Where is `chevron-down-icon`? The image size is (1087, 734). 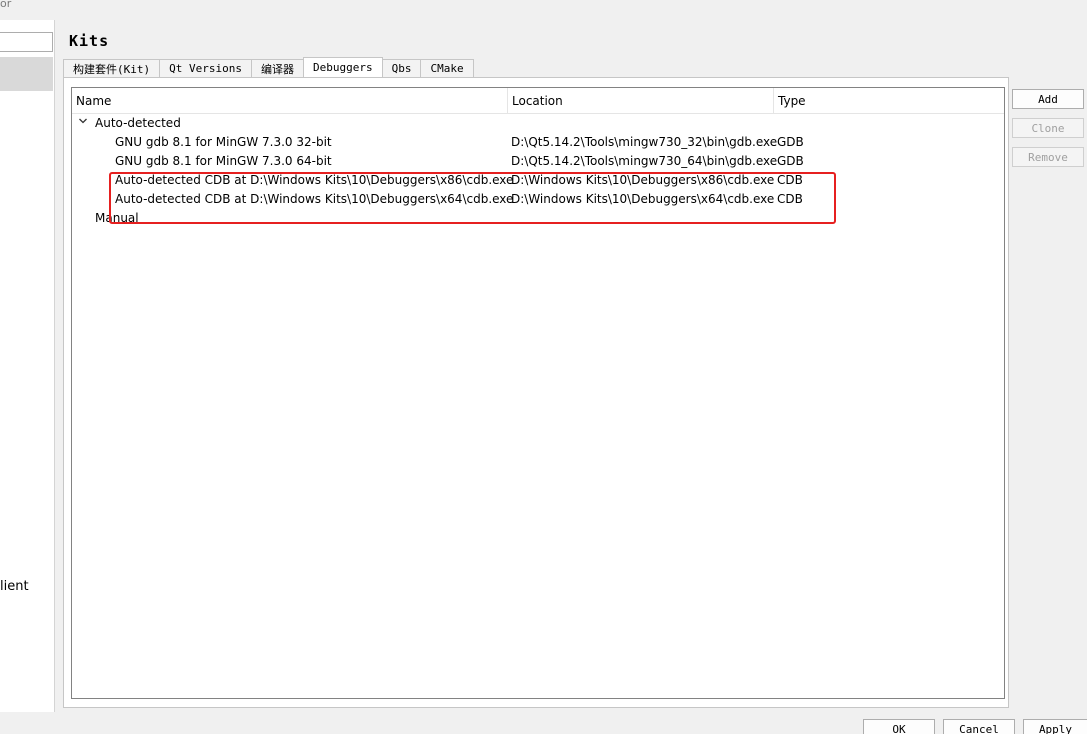
chevron-down-icon is located at coordinates (83, 121).